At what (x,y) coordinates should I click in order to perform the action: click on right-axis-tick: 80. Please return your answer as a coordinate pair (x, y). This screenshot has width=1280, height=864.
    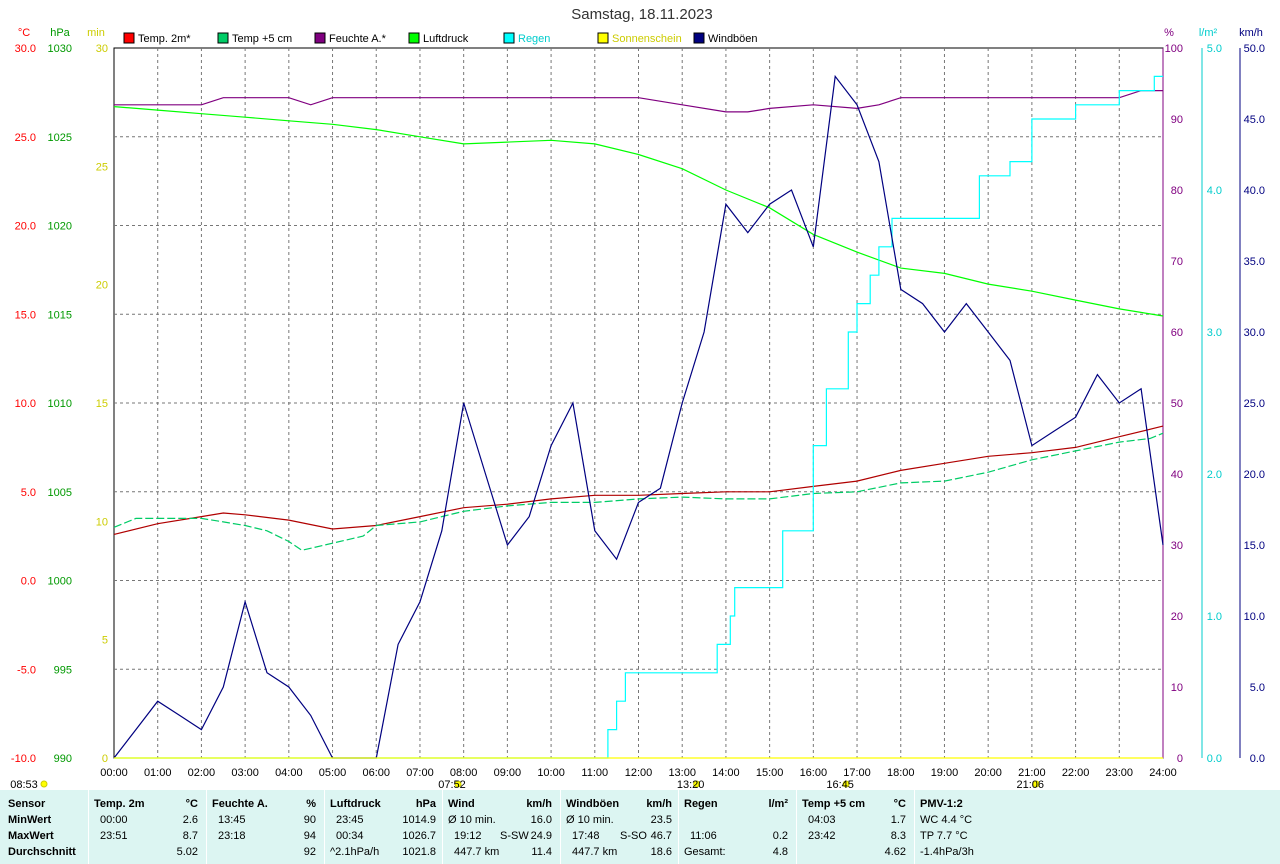
    Looking at the image, I should click on (1177, 191).